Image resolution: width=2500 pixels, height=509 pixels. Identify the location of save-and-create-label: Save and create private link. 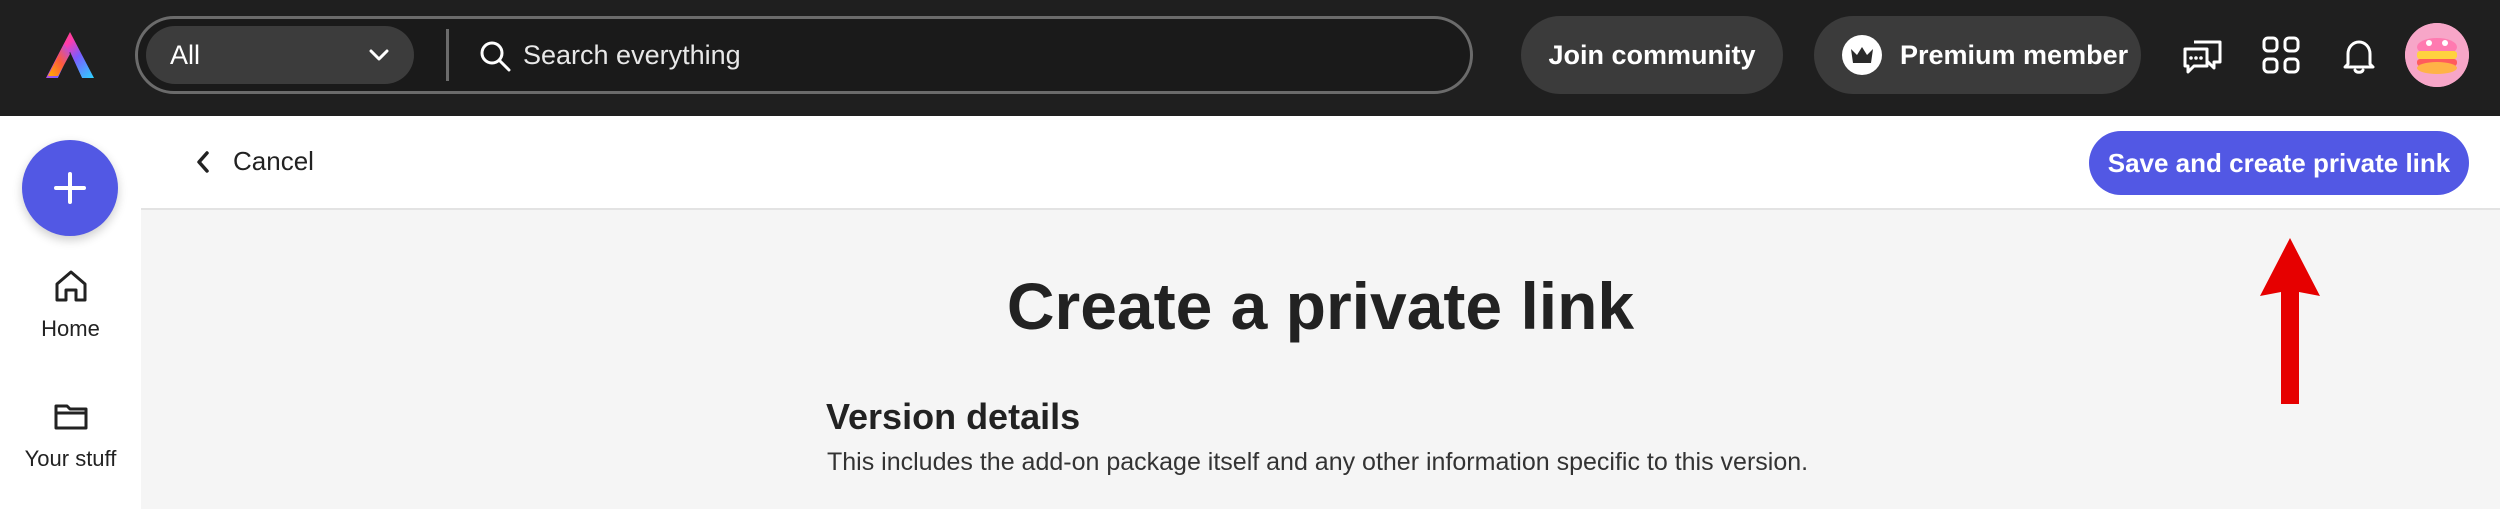
(2279, 162).